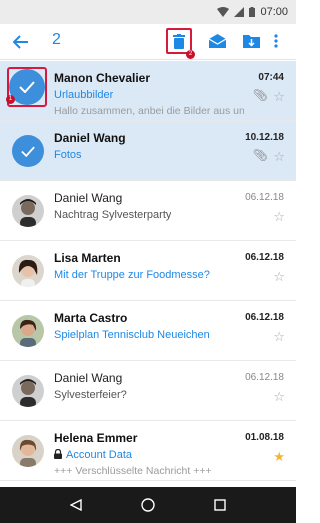  What do you see at coordinates (179, 41) in the screenshot?
I see `trash-icon` at bounding box center [179, 41].